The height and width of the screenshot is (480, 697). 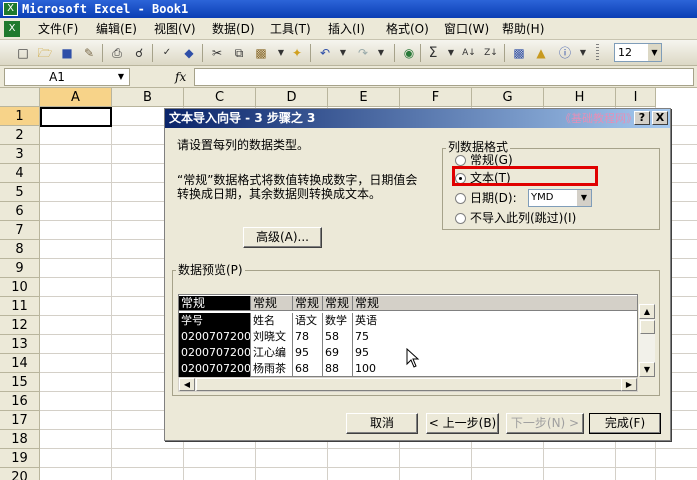 I want to click on insert-function-icon: fx, so click(x=180, y=77).